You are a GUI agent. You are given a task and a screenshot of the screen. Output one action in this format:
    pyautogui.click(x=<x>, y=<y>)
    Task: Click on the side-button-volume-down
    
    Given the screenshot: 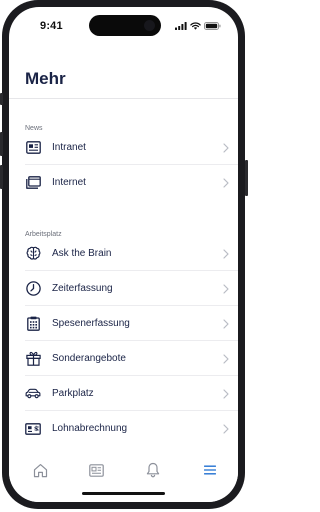 What is the action you would take?
    pyautogui.click(x=1, y=177)
    